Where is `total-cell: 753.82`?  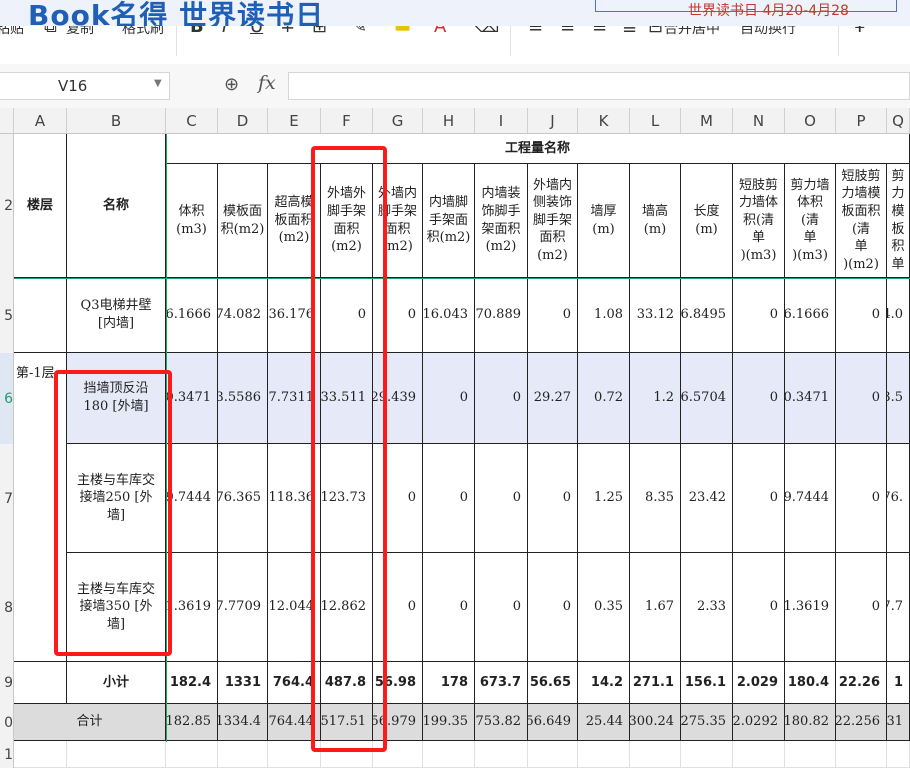 total-cell: 753.82 is located at coordinates (501, 722).